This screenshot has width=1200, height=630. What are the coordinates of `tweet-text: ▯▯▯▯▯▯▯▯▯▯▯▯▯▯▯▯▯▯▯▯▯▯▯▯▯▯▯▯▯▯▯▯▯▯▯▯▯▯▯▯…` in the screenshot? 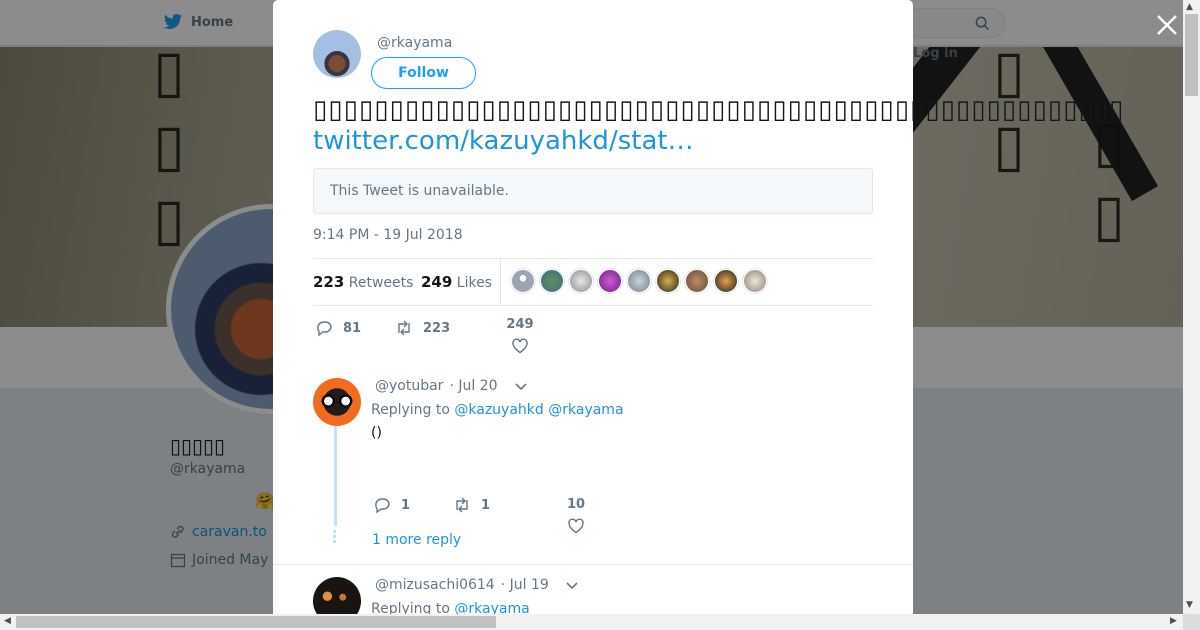 It's located at (719, 110).